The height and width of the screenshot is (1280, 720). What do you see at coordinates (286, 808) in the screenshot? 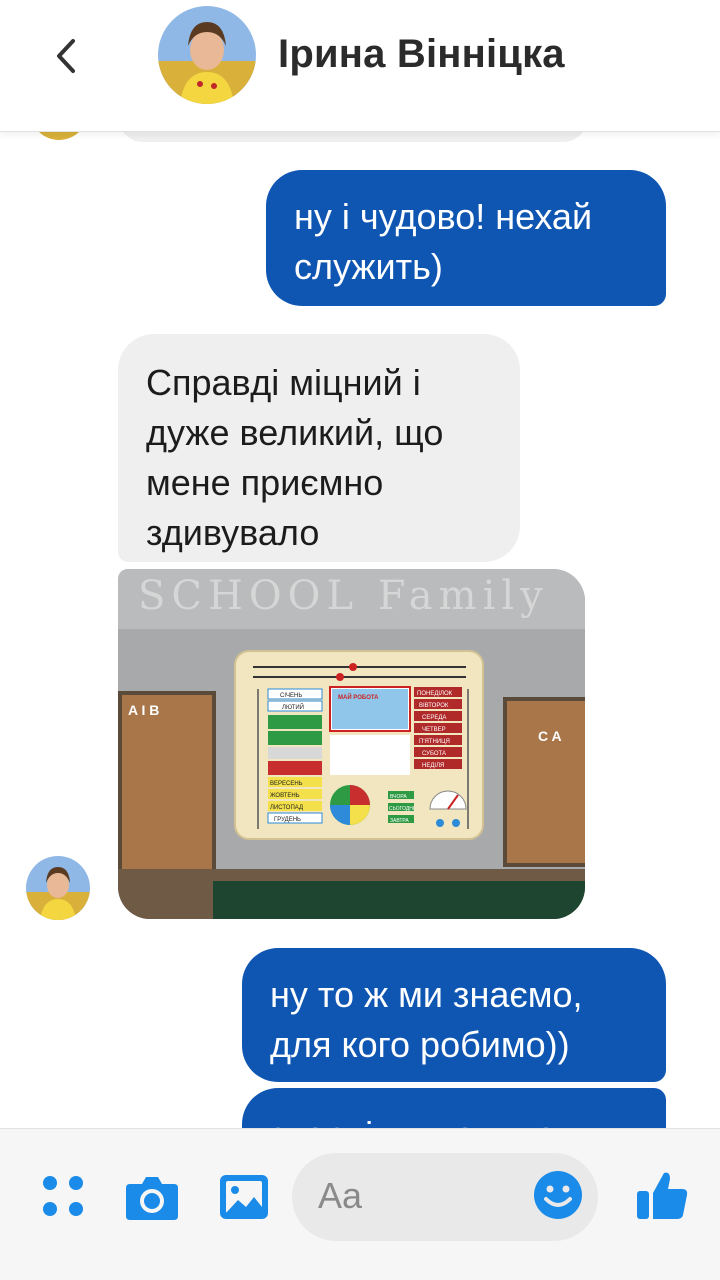
I see `month-label: ЛИСТОПАД` at bounding box center [286, 808].